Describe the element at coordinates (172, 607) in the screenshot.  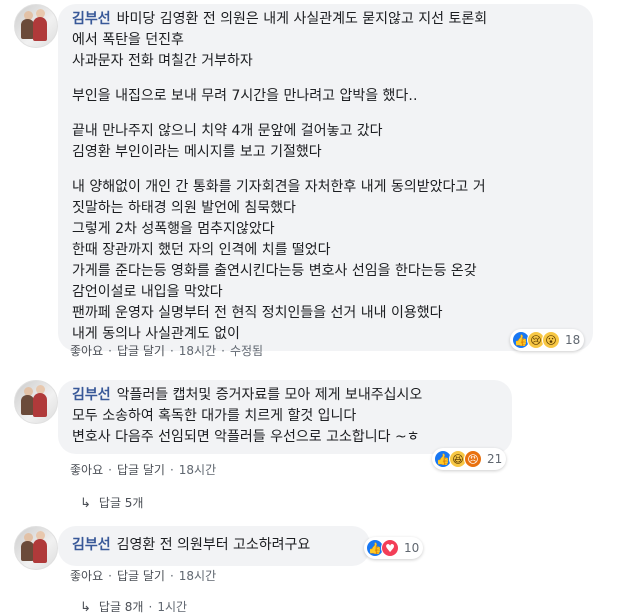
I see `replies-time: 1시간` at that location.